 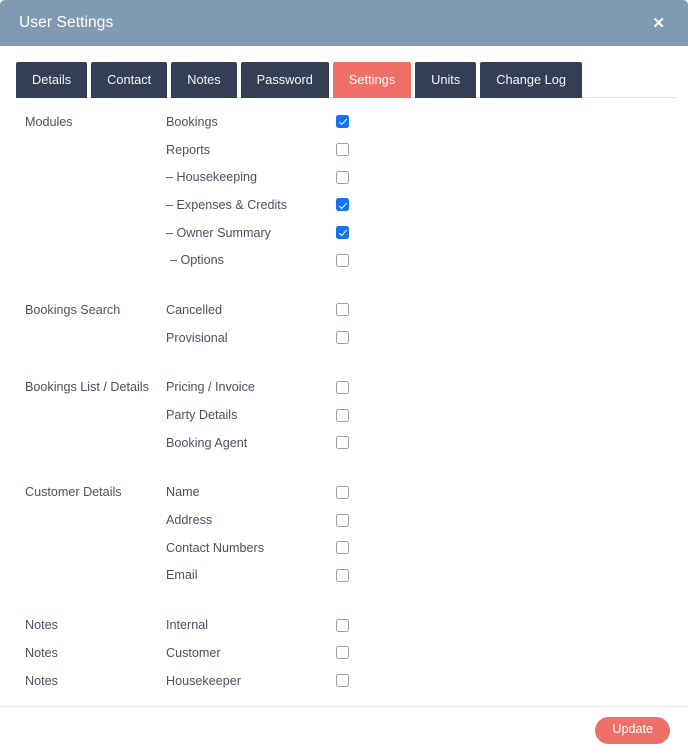 What do you see at coordinates (52, 80) in the screenshot?
I see `tab-details: Details` at bounding box center [52, 80].